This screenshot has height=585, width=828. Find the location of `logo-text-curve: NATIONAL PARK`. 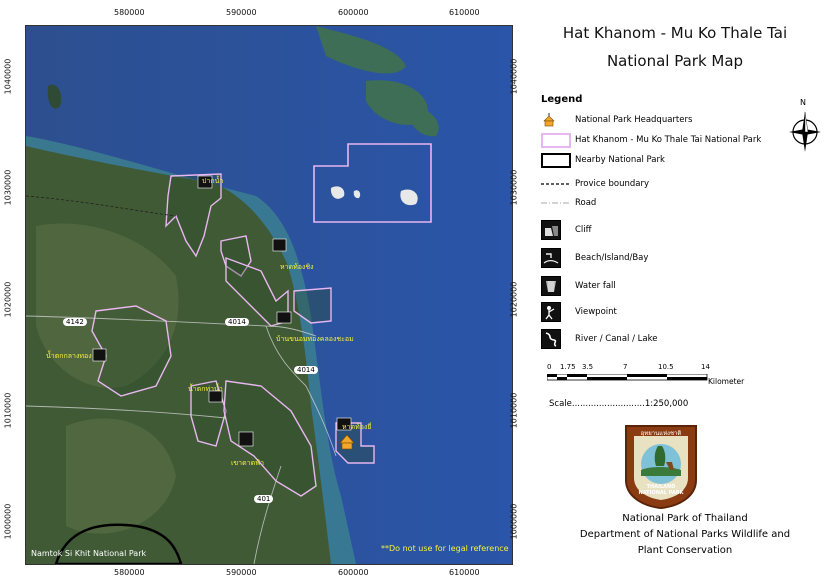

logo-text-curve: NATIONAL PARK is located at coordinates (661, 493).